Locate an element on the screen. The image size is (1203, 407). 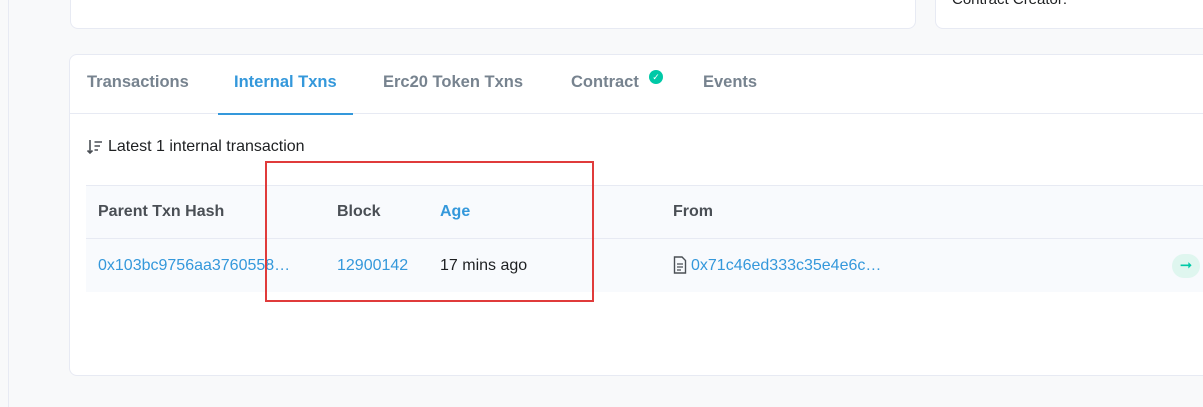
tab-transactions: Transactions is located at coordinates (138, 84).